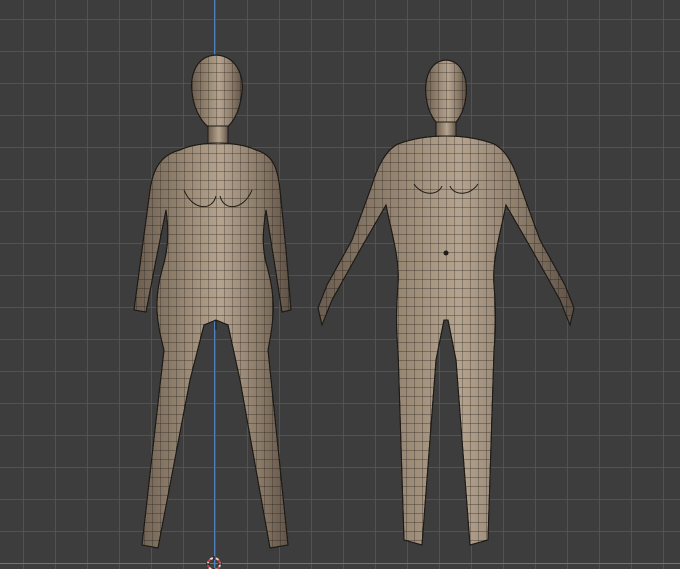  Describe the element at coordinates (340, 563) in the screenshot. I see `x-axis-line` at that location.